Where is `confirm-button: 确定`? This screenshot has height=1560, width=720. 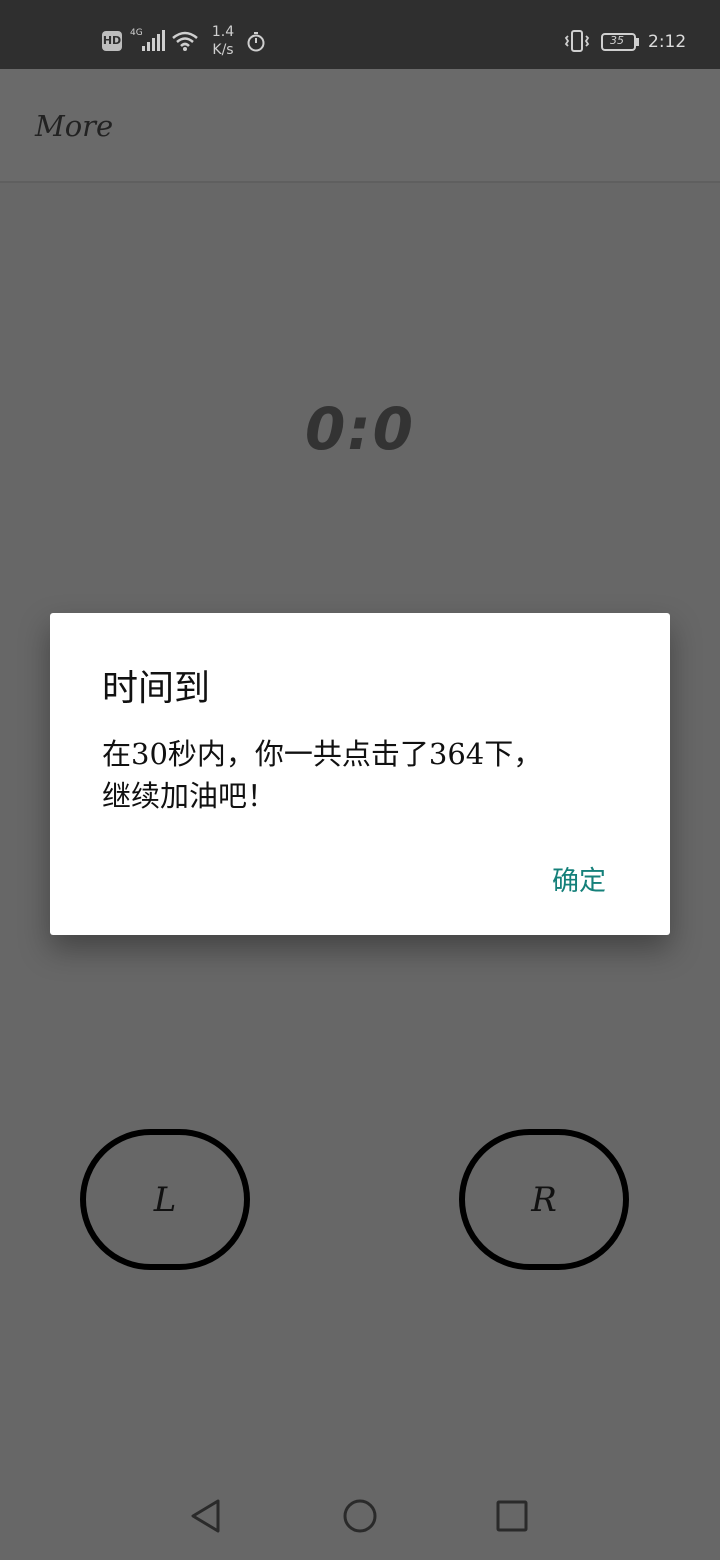
confirm-button: 确定 is located at coordinates (579, 878).